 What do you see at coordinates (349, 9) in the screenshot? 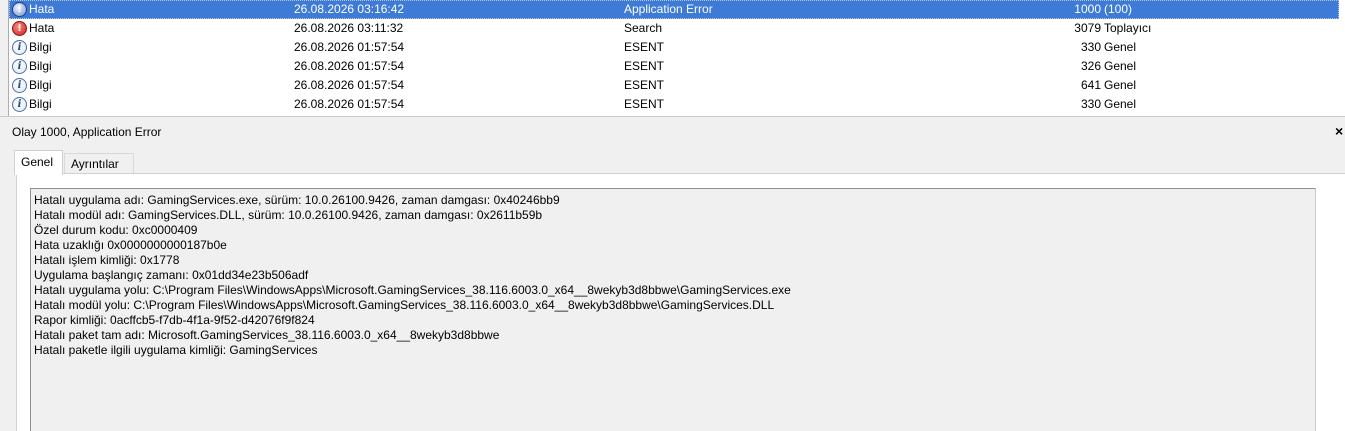
I see `event-date: 26.08.2026 03:16:42` at bounding box center [349, 9].